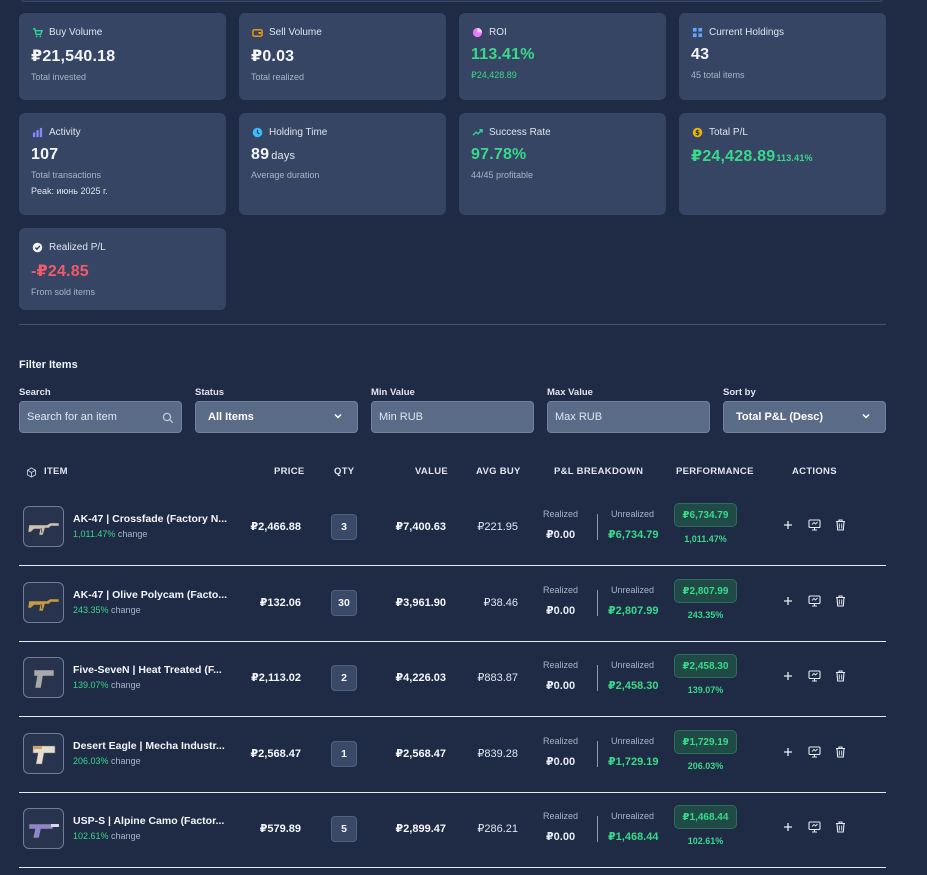 The image size is (927, 875). Describe the element at coordinates (747, 32) in the screenshot. I see `stat-label: Current Holdings` at that location.